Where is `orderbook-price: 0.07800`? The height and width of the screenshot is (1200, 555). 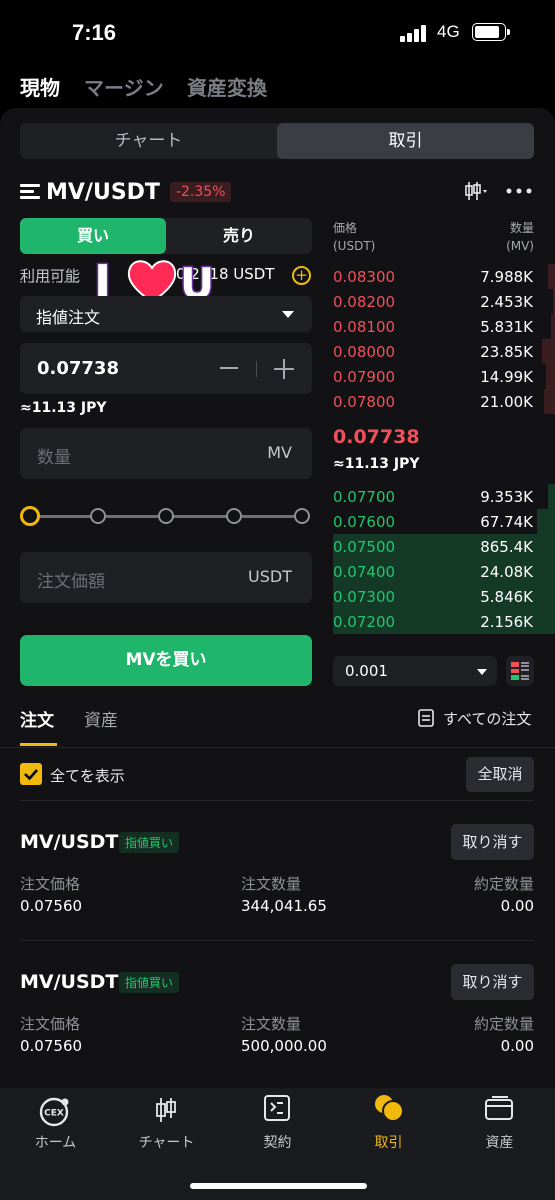
orderbook-price: 0.07800 is located at coordinates (364, 402).